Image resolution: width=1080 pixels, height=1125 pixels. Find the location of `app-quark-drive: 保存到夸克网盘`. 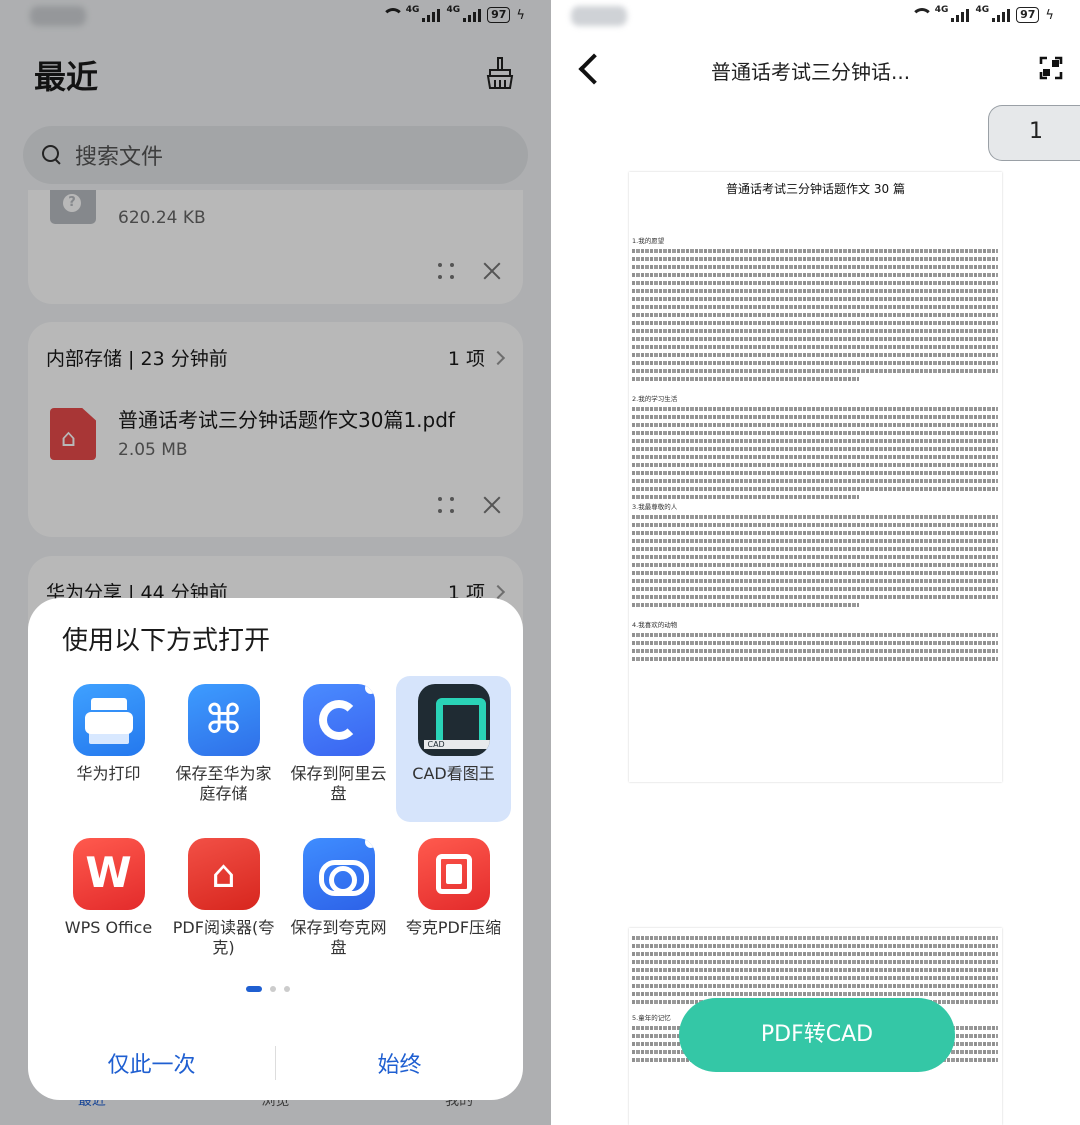

app-quark-drive: 保存到夸克网盘 is located at coordinates (338, 903).